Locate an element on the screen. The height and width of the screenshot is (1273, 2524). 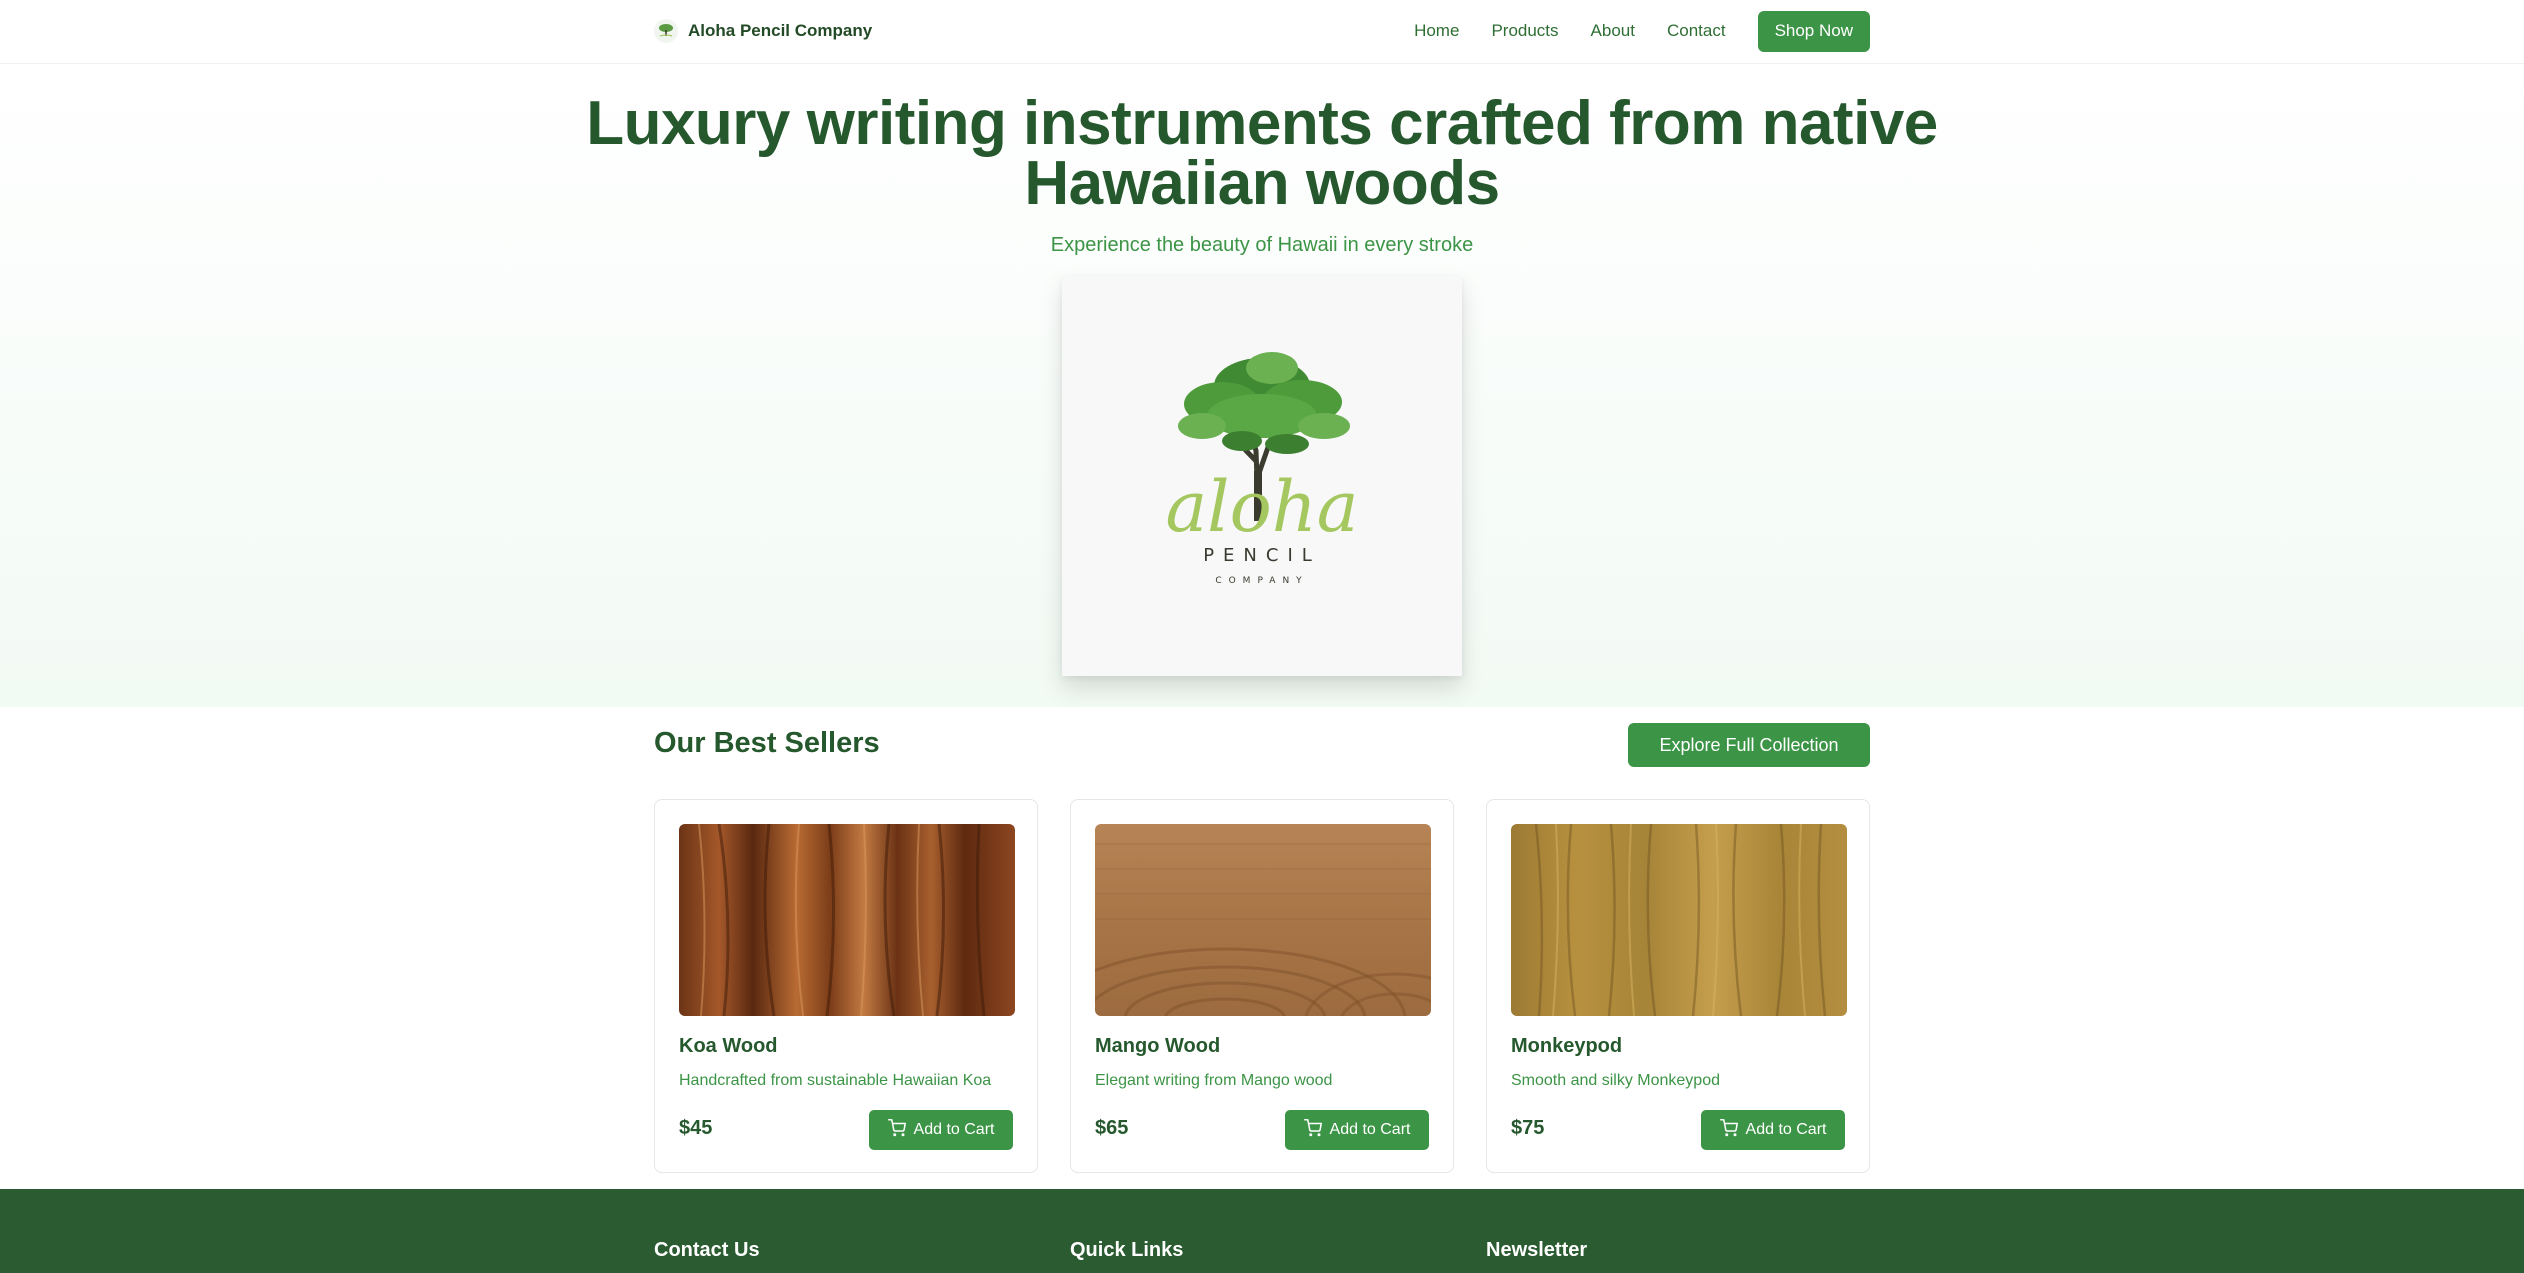
nav-link-contact: Contact is located at coordinates (1696, 31).